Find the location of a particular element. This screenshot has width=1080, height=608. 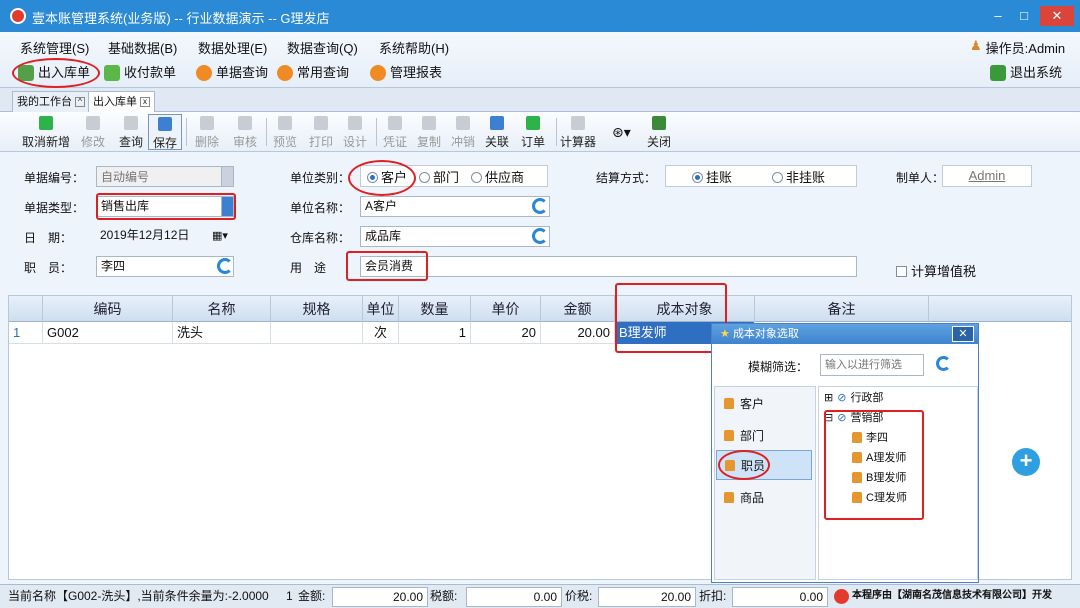

common-query-button: 常用查询 is located at coordinates (313, 73).